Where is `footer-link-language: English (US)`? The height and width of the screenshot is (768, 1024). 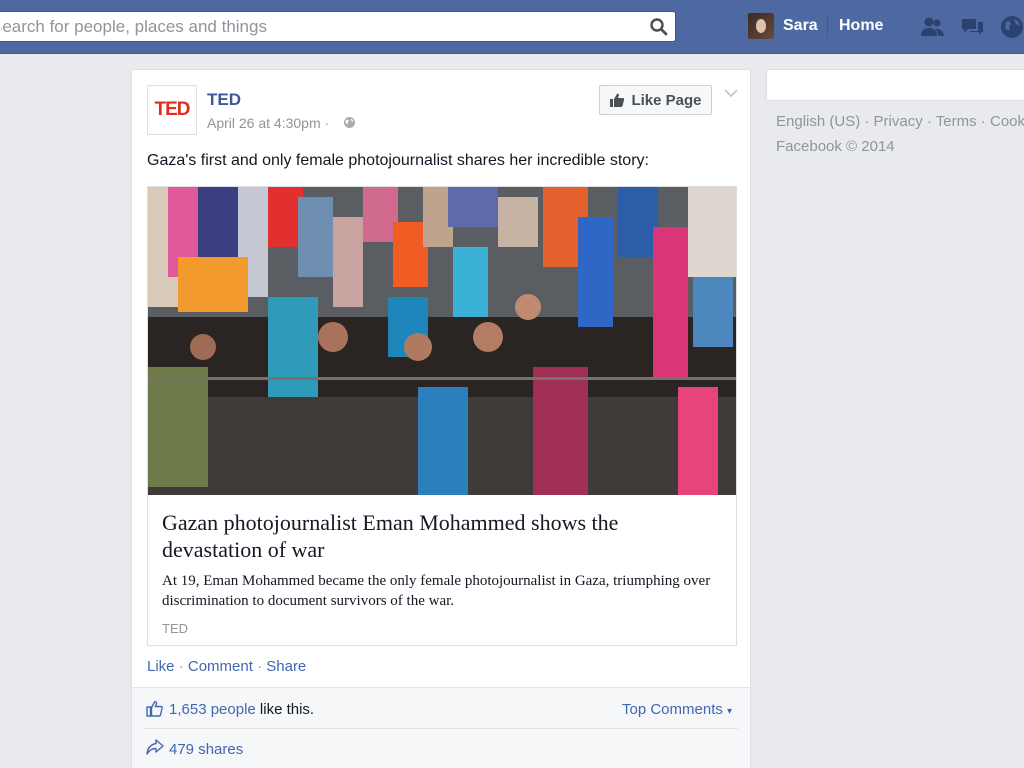
footer-link-language: English (US) is located at coordinates (818, 121).